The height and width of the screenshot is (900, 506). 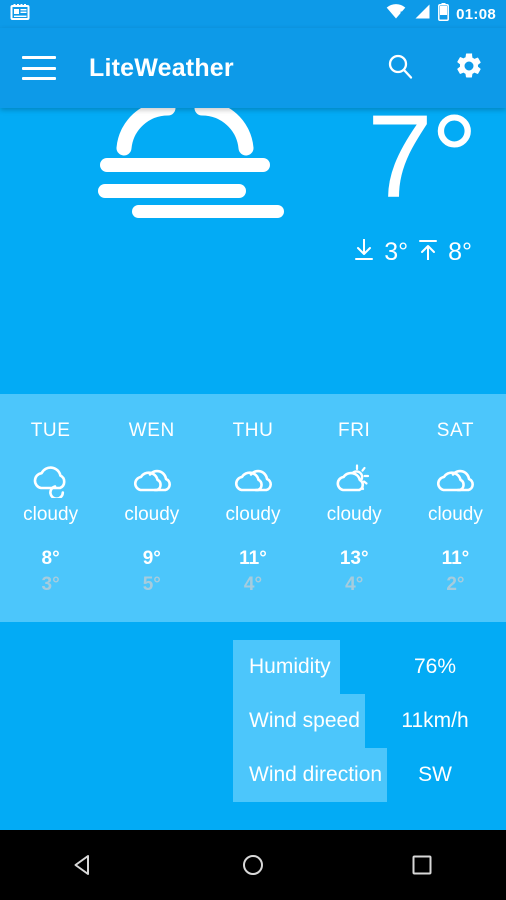 What do you see at coordinates (476, 14) in the screenshot?
I see `status-bar-clock: 01:08` at bounding box center [476, 14].